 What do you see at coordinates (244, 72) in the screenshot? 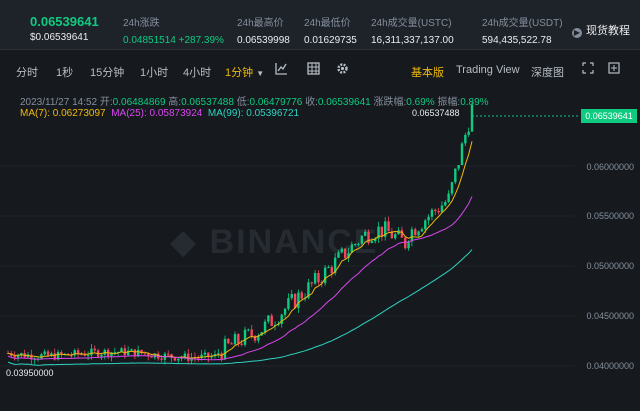
I see `interval-1m: 1分钟 ▼` at bounding box center [244, 72].